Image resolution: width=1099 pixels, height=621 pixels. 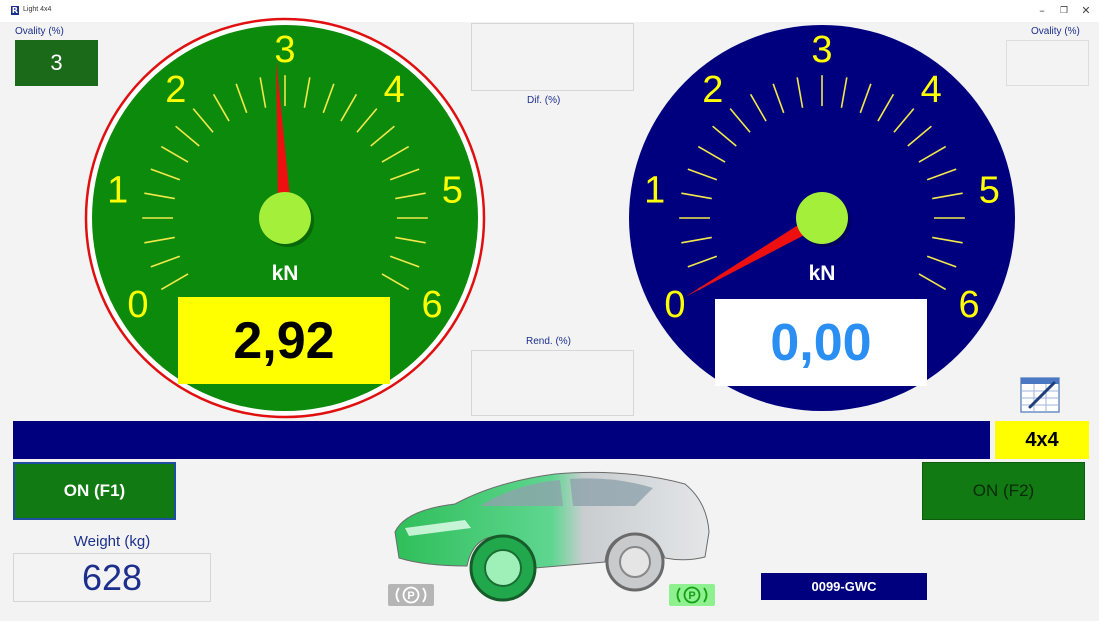 I want to click on report-table-icon, so click(x=1040, y=395).